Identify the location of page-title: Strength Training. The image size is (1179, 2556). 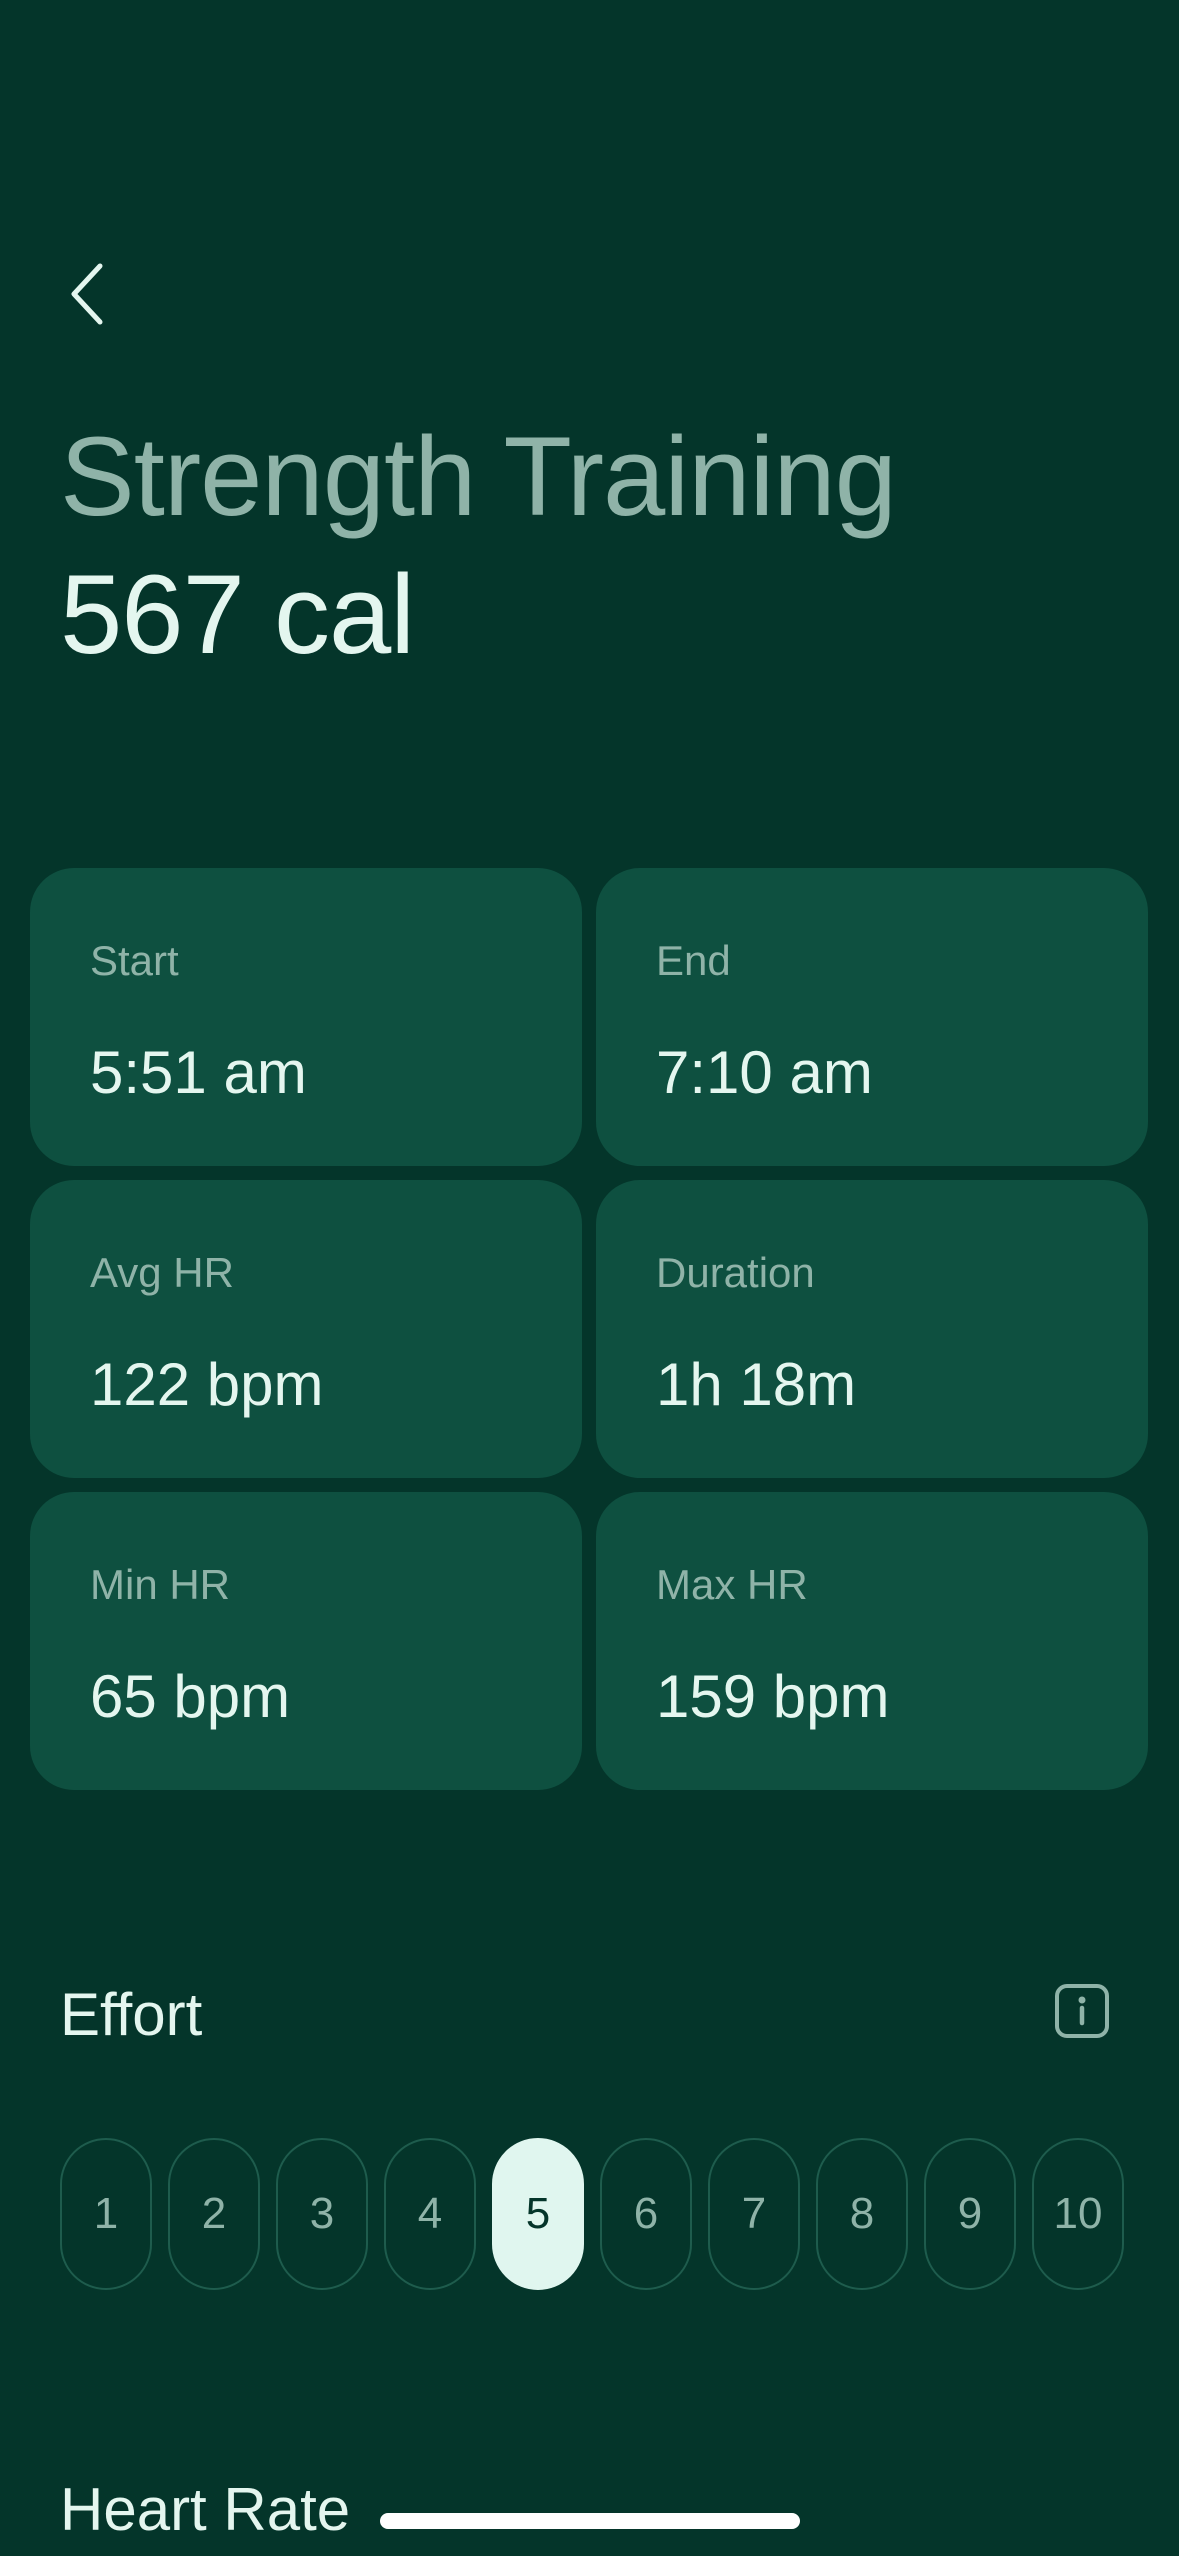
(478, 476).